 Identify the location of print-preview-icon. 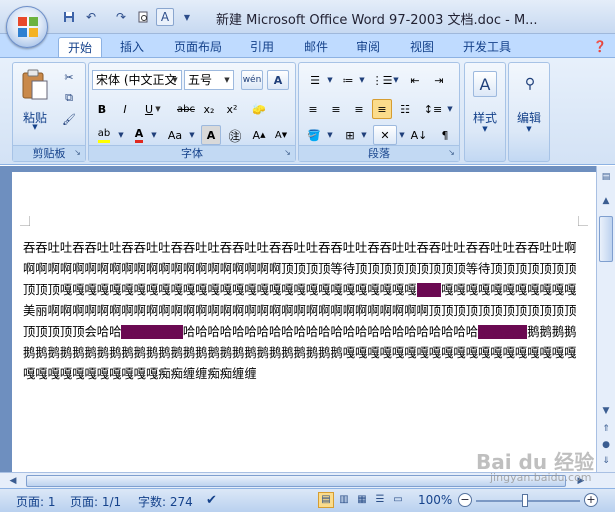
(143, 17).